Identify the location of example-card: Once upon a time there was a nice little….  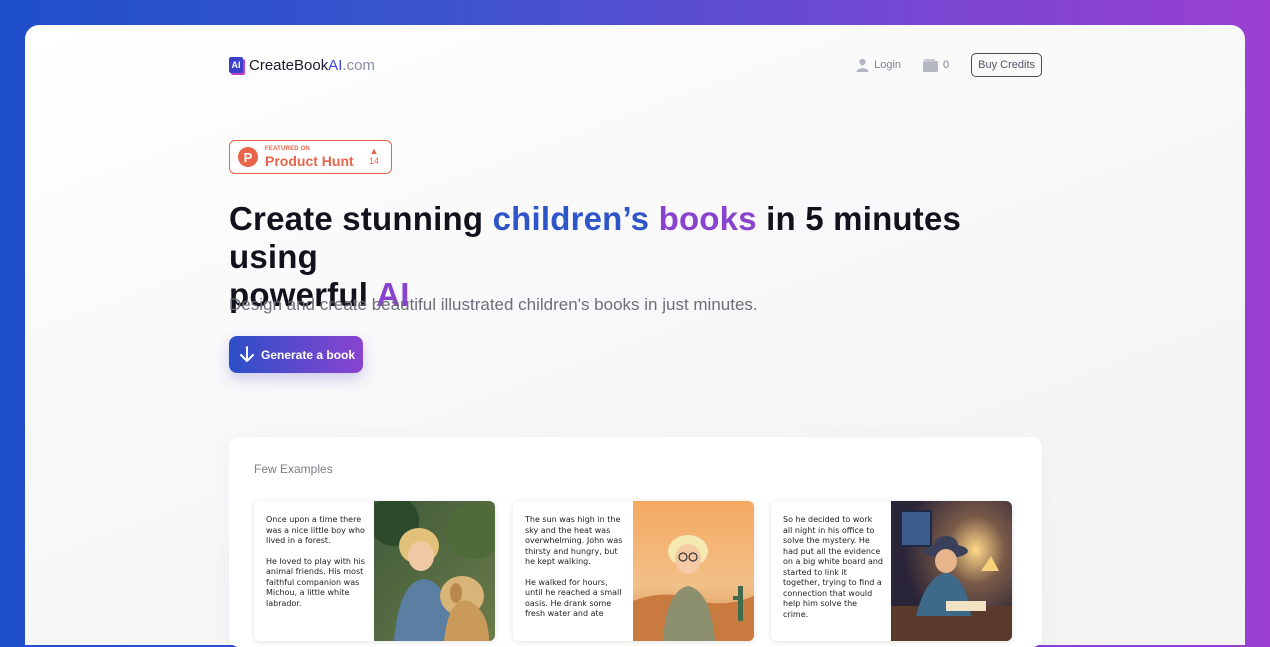
(374, 571).